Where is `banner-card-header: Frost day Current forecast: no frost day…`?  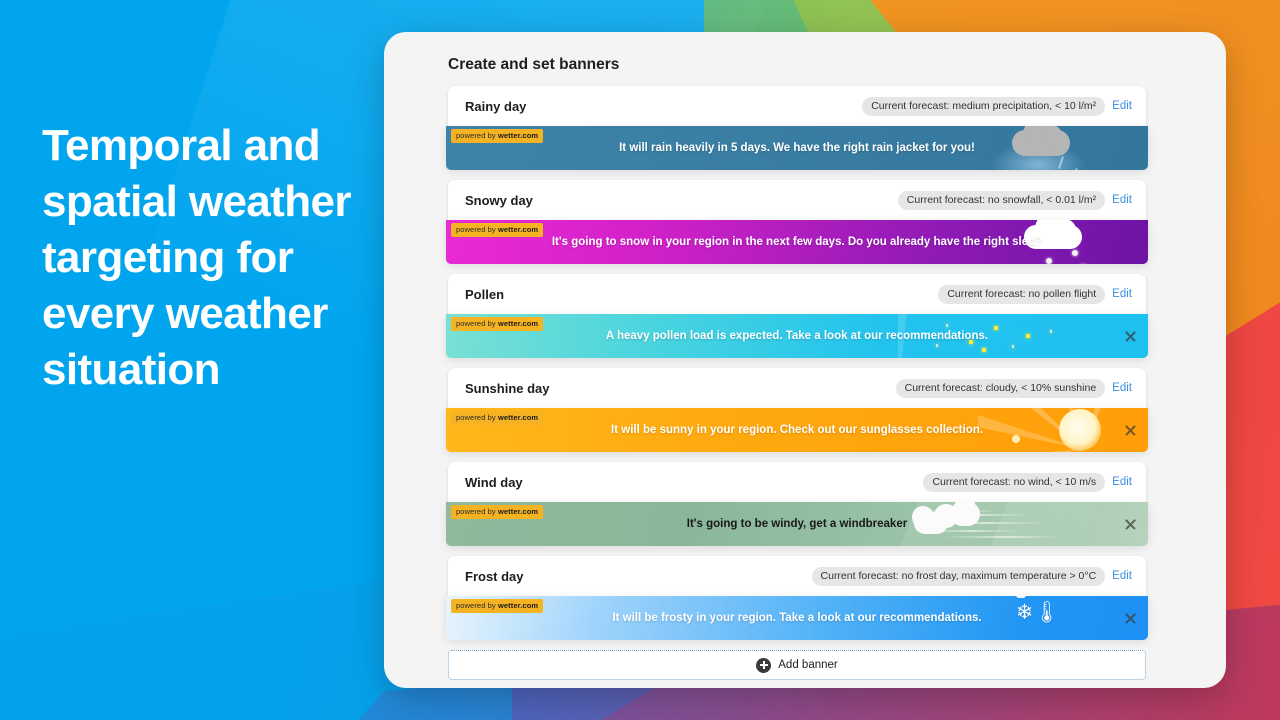 banner-card-header: Frost day Current forecast: no frost day… is located at coordinates (797, 576).